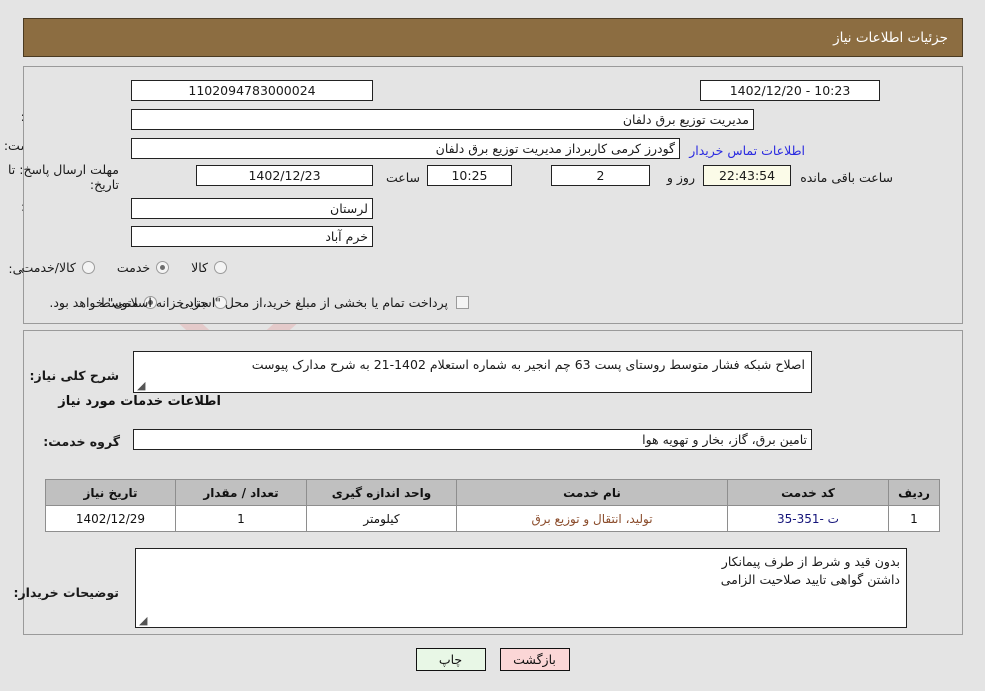 Image resolution: width=985 pixels, height=691 pixels. I want to click on city-field: خرم آباد, so click(252, 236).